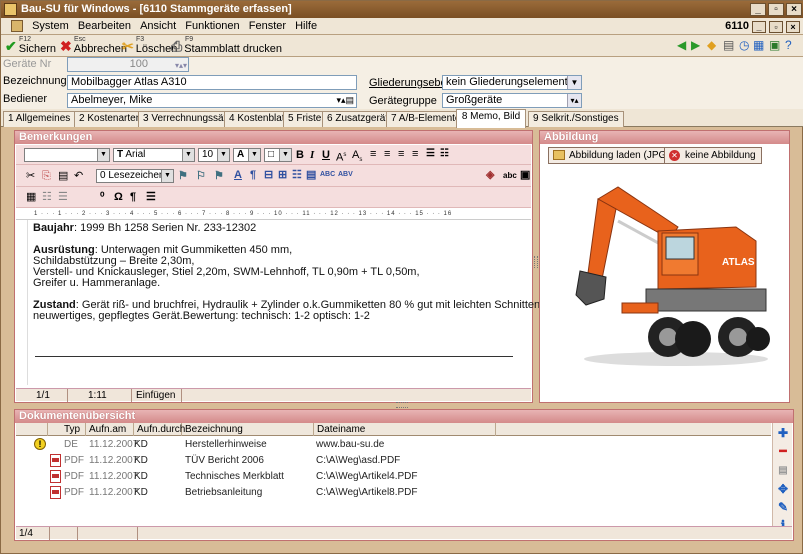  Describe the element at coordinates (426, 119) in the screenshot. I see `tab-ab-elemente: 7 A/B-Elemente` at that location.